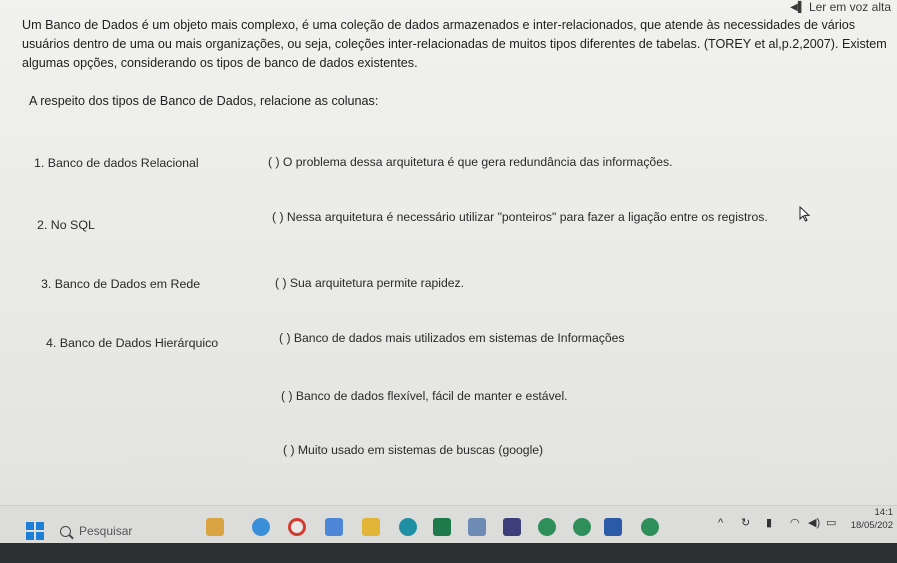 This screenshot has height=563, width=897. Describe the element at coordinates (408, 527) in the screenshot. I see `edge-icon` at that location.